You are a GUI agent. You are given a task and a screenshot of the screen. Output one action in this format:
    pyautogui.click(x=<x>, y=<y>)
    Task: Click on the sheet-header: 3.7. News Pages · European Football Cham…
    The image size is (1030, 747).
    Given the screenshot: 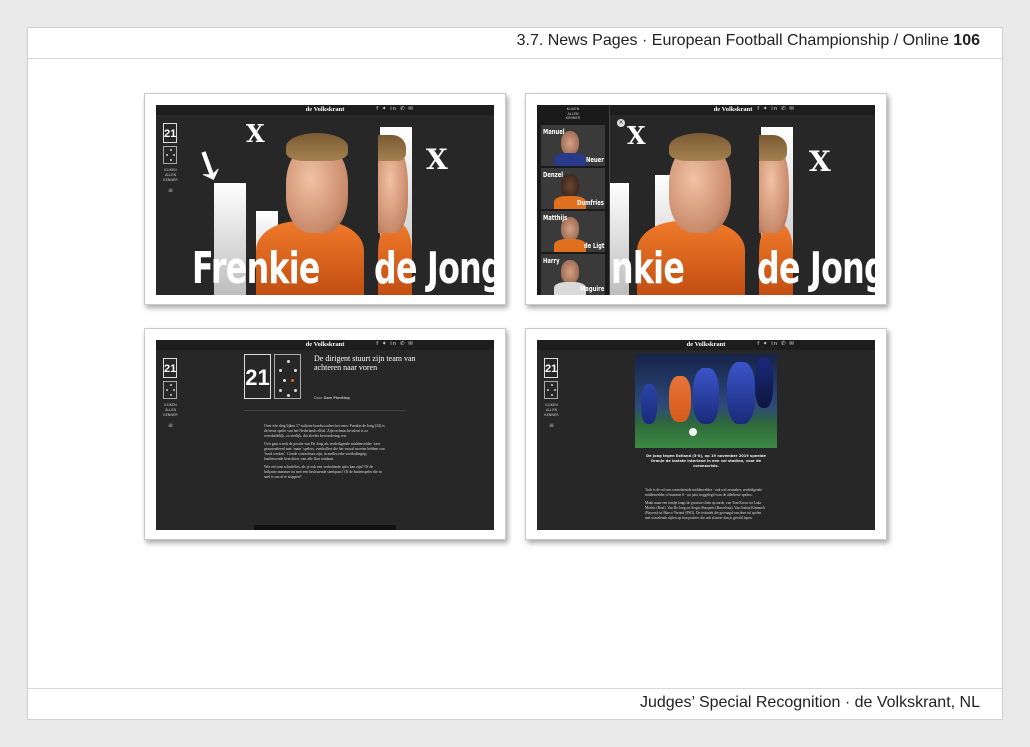 What is the action you would take?
    pyautogui.click(x=515, y=43)
    